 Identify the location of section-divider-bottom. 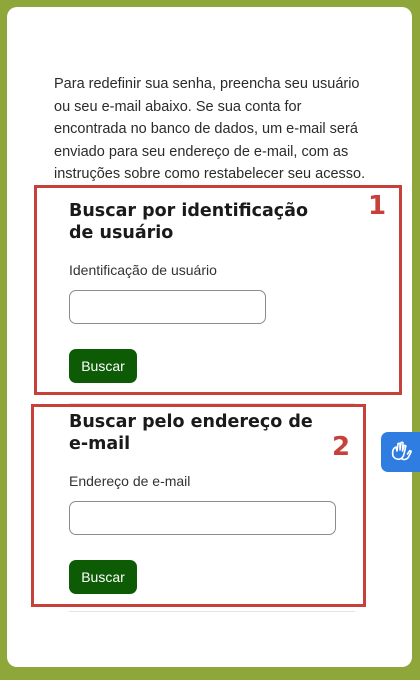
(212, 611).